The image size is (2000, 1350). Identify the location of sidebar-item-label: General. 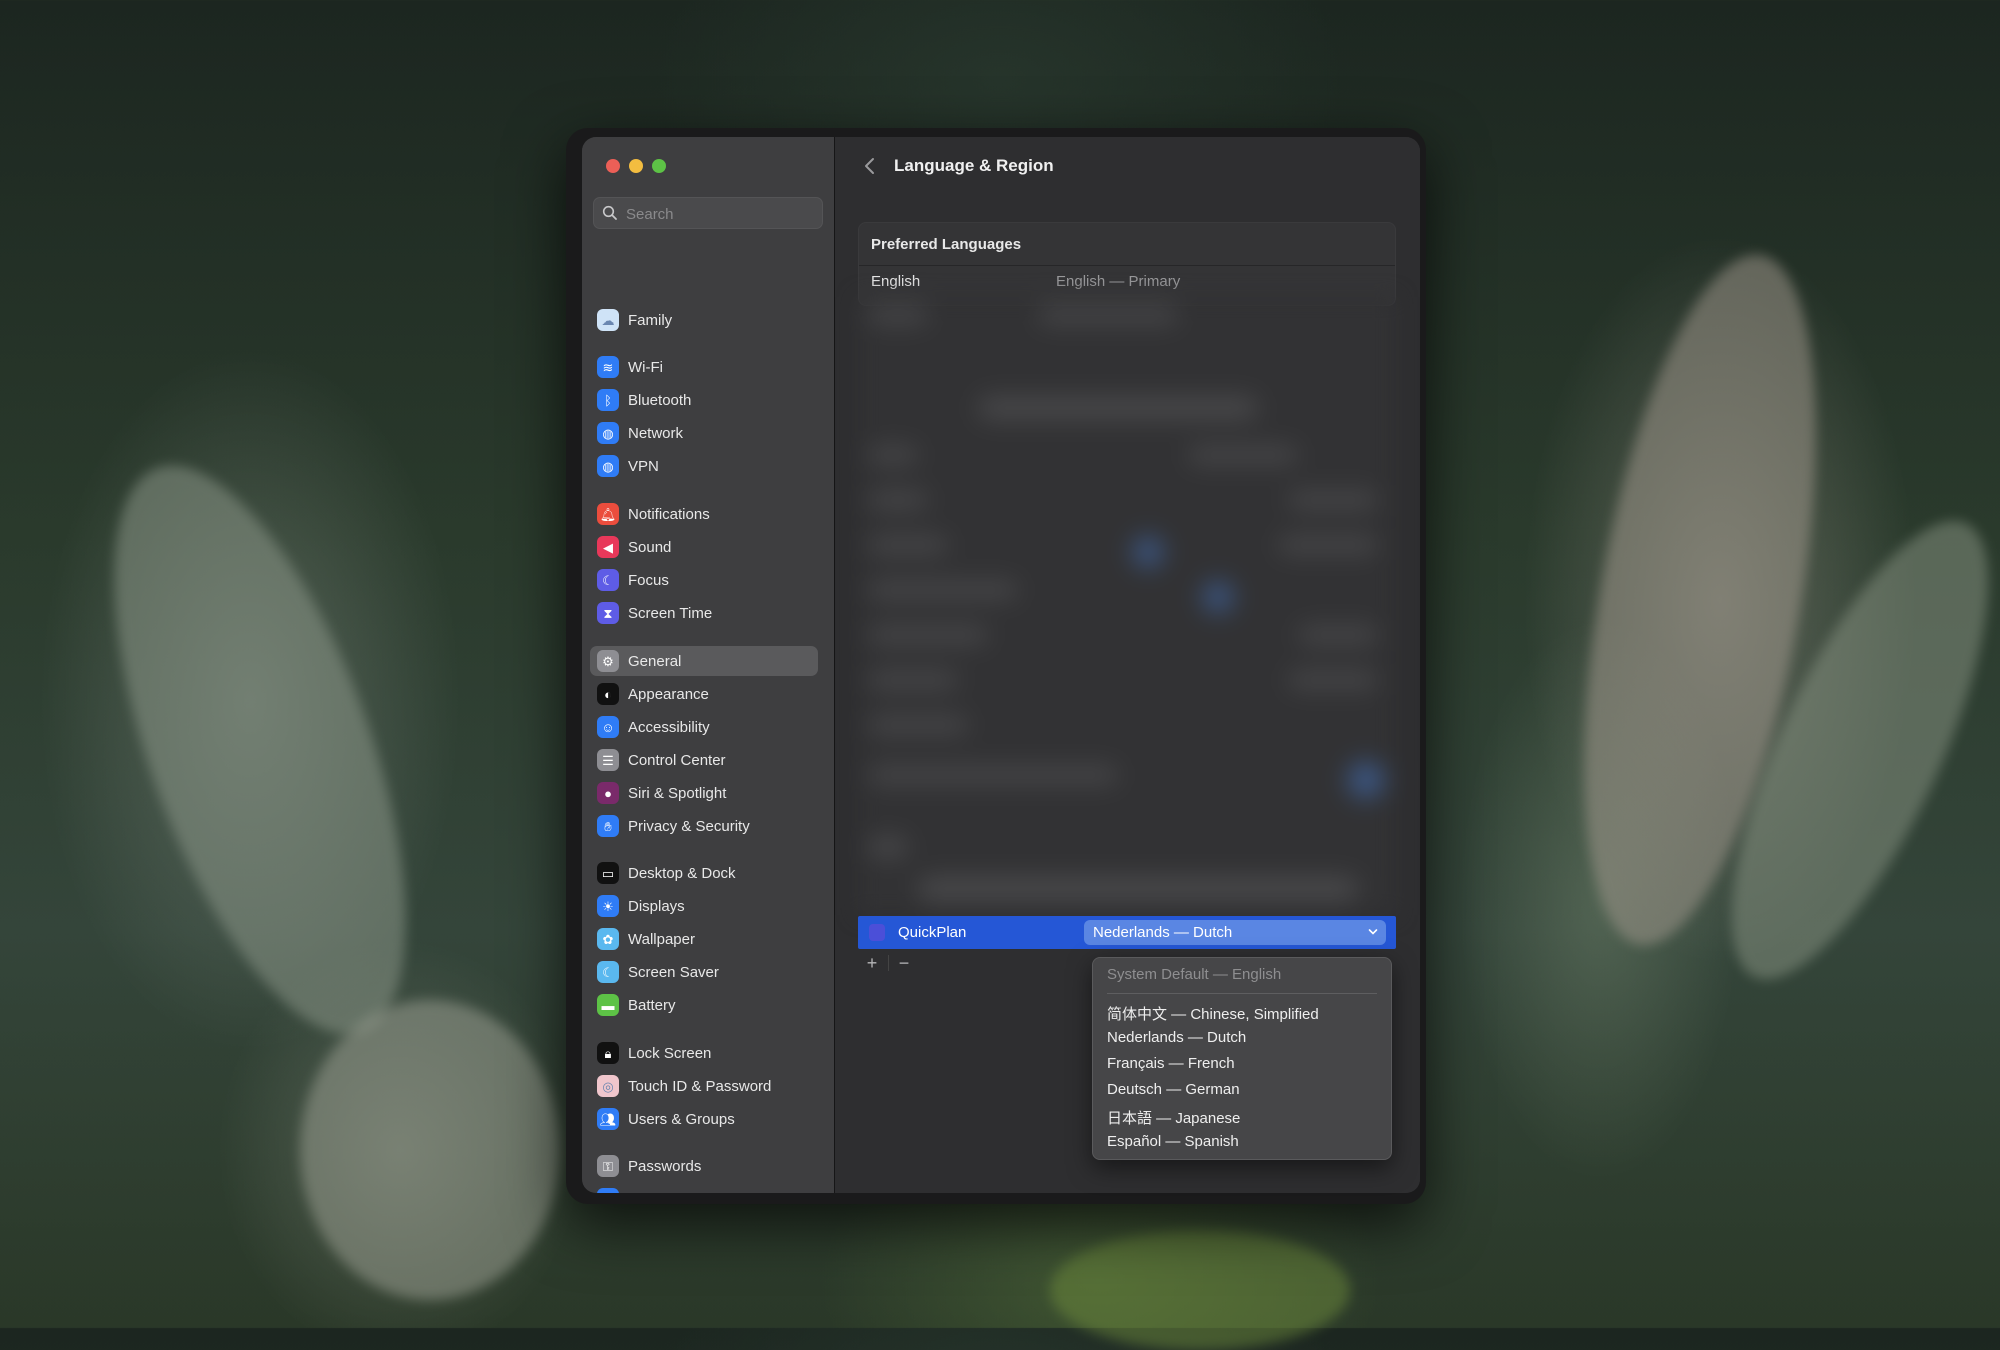
(655, 661).